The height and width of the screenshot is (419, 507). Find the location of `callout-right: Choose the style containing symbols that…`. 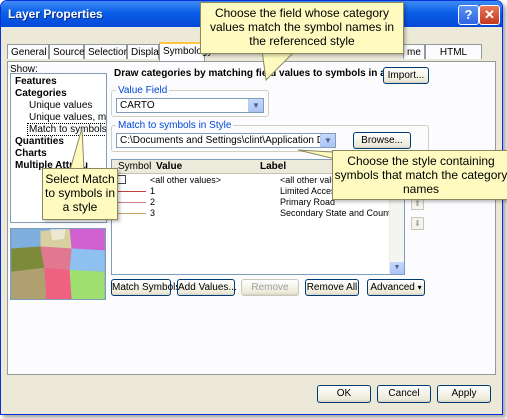

callout-right: Choose the style containing symbols that… is located at coordinates (419, 175).